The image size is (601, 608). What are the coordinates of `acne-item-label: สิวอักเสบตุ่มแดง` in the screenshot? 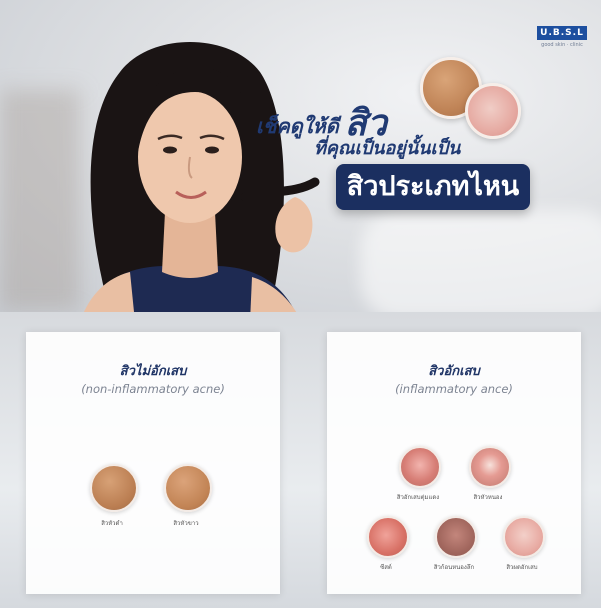 It's located at (418, 497).